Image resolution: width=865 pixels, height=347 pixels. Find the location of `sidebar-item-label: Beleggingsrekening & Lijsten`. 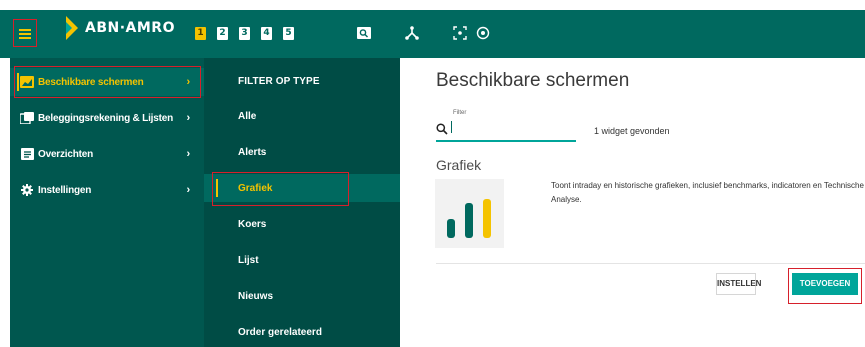

sidebar-item-label: Beleggingsrekening & Lijsten is located at coordinates (105, 118).